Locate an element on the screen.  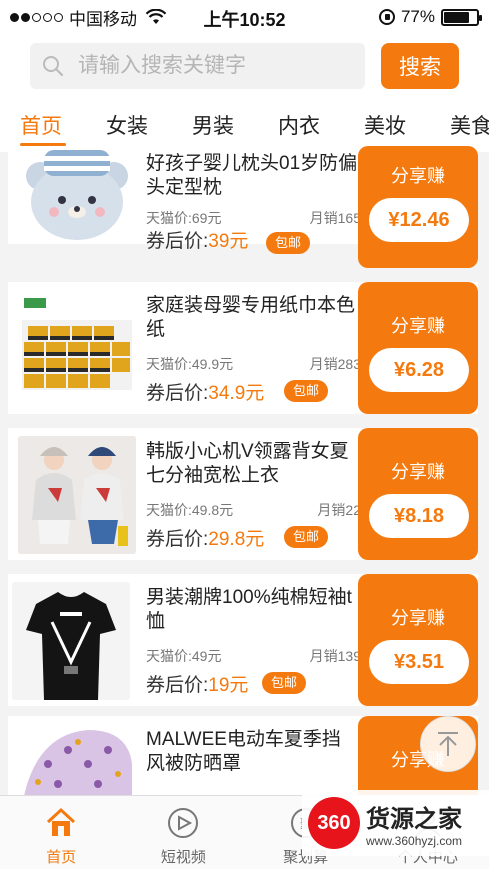
nav-home-label: 首页 is located at coordinates (61, 857).